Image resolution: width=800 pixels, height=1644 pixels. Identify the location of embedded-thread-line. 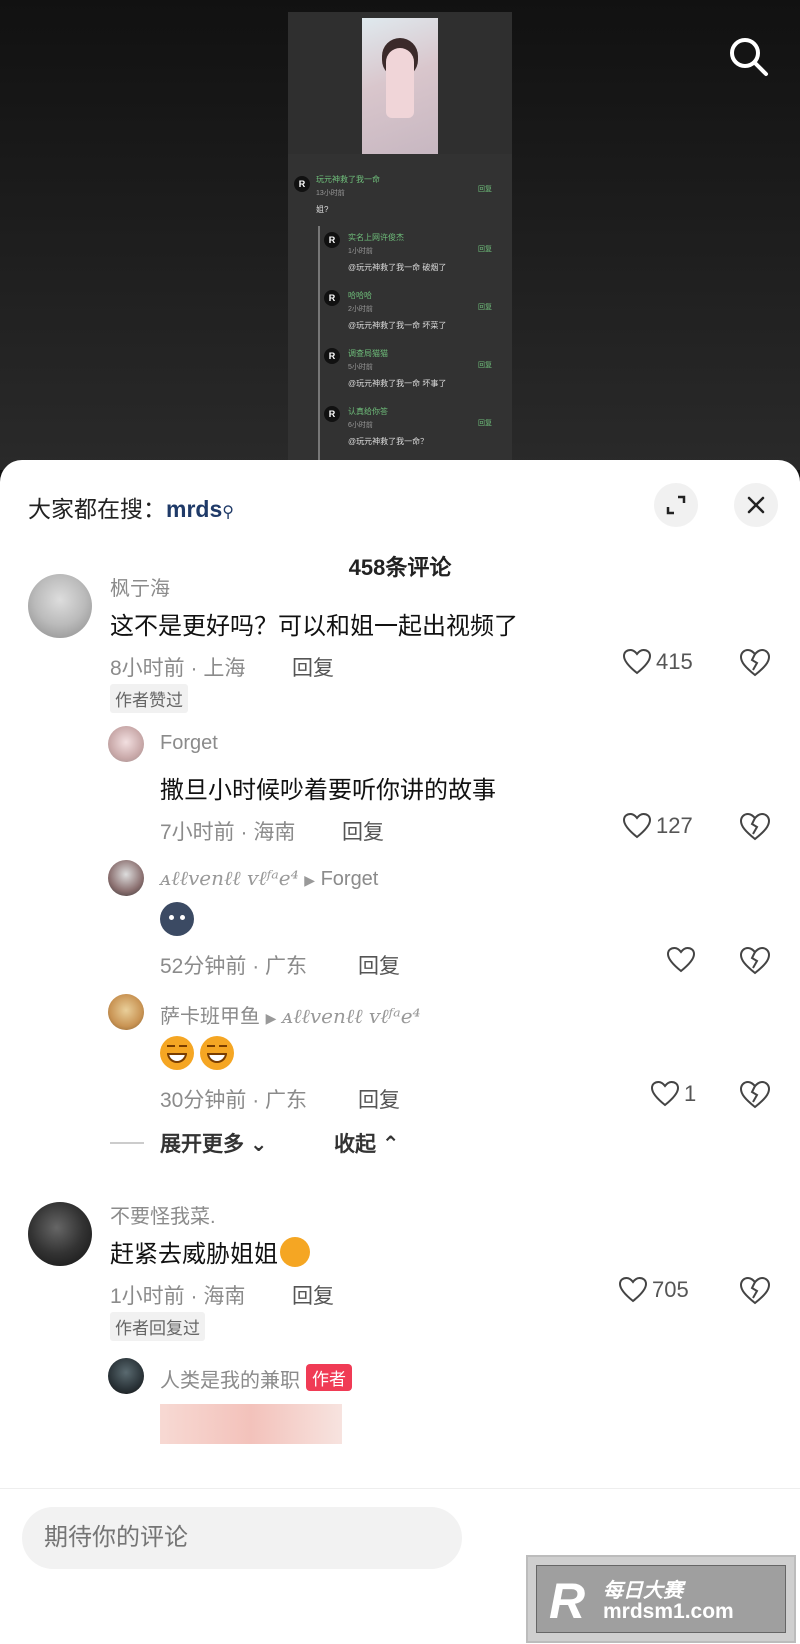
(319, 346).